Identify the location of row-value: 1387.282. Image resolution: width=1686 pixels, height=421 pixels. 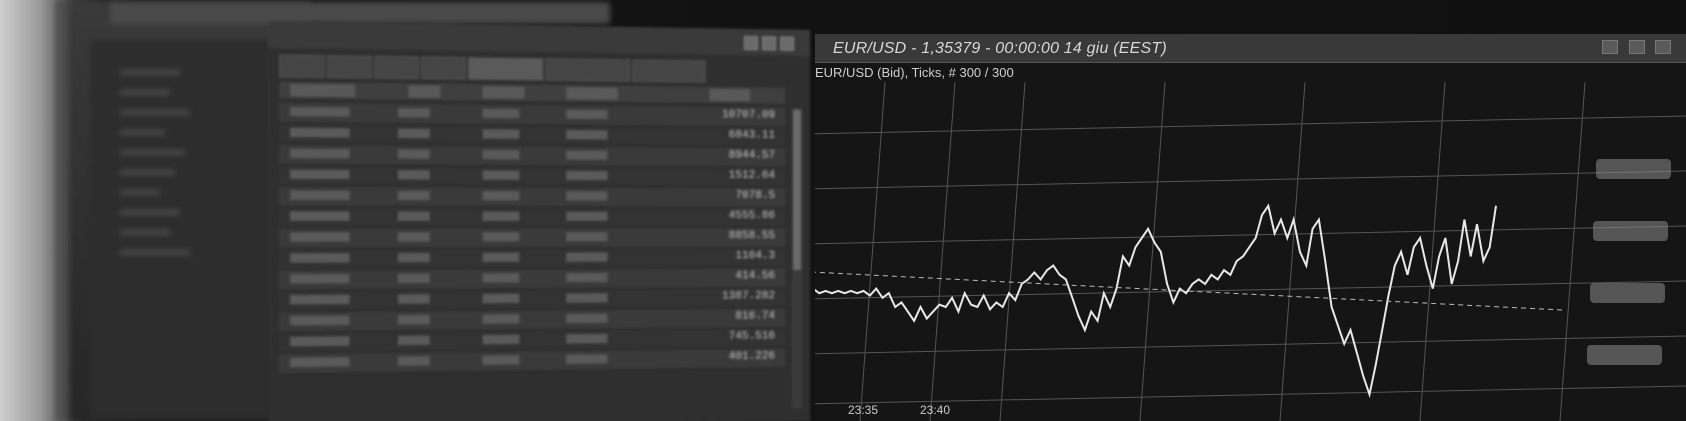
(748, 296).